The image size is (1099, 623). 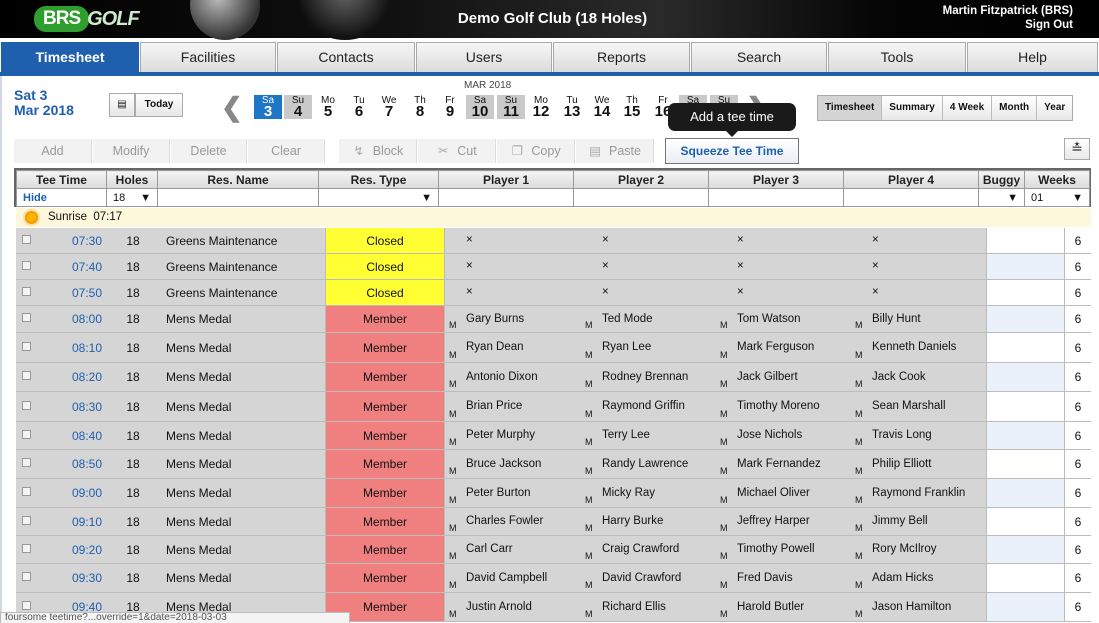 I want to click on squeeze-tee-time-button: Squeeze Tee Time, so click(x=732, y=151).